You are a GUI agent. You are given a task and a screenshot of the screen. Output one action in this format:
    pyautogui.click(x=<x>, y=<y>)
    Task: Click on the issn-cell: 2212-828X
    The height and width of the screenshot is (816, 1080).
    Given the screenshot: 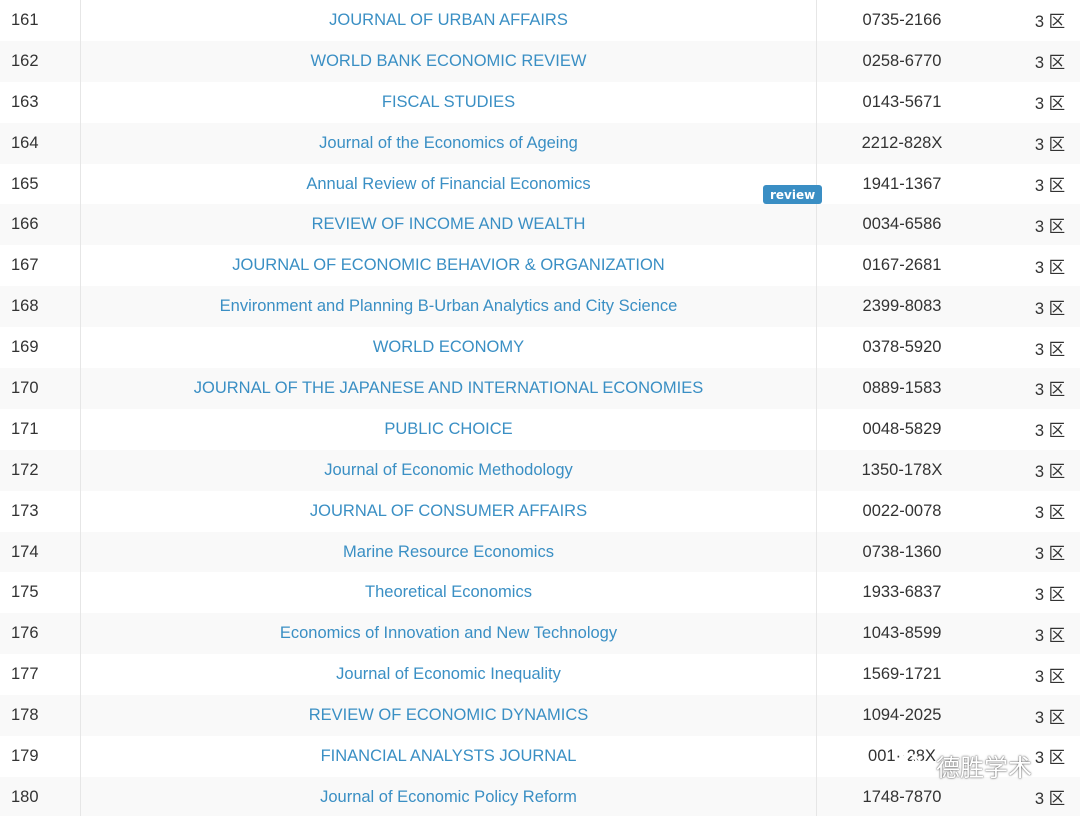 What is the action you would take?
    pyautogui.click(x=902, y=142)
    